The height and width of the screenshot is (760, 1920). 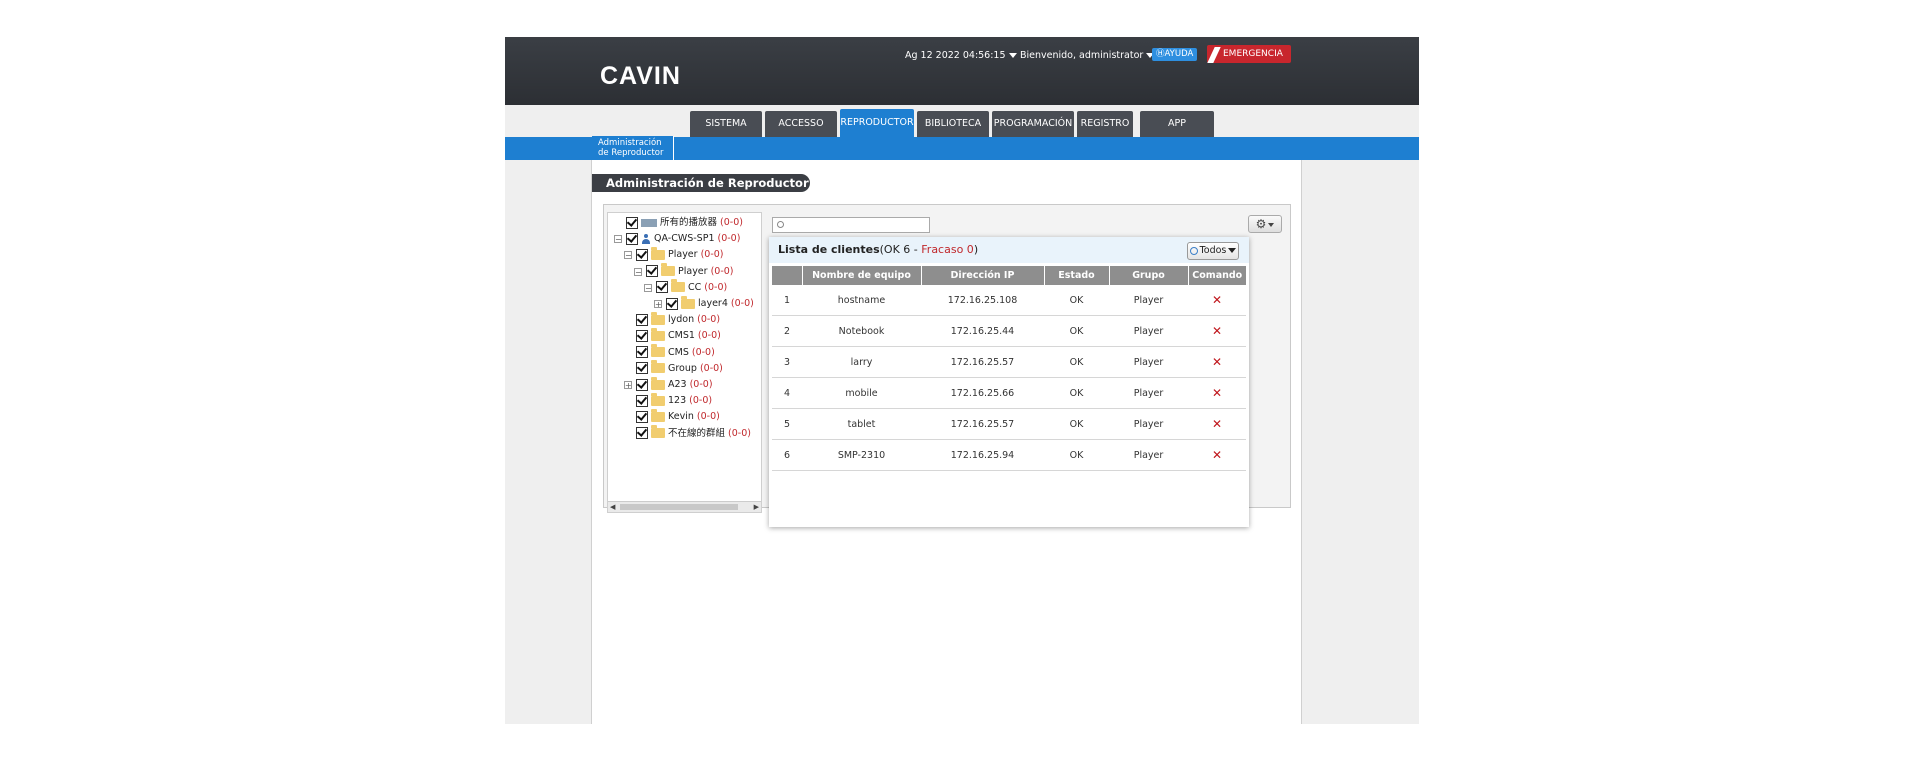 I want to click on table-row: 2 Notebook 172.16.25.44 OK Player ✕, so click(x=1009, y=331).